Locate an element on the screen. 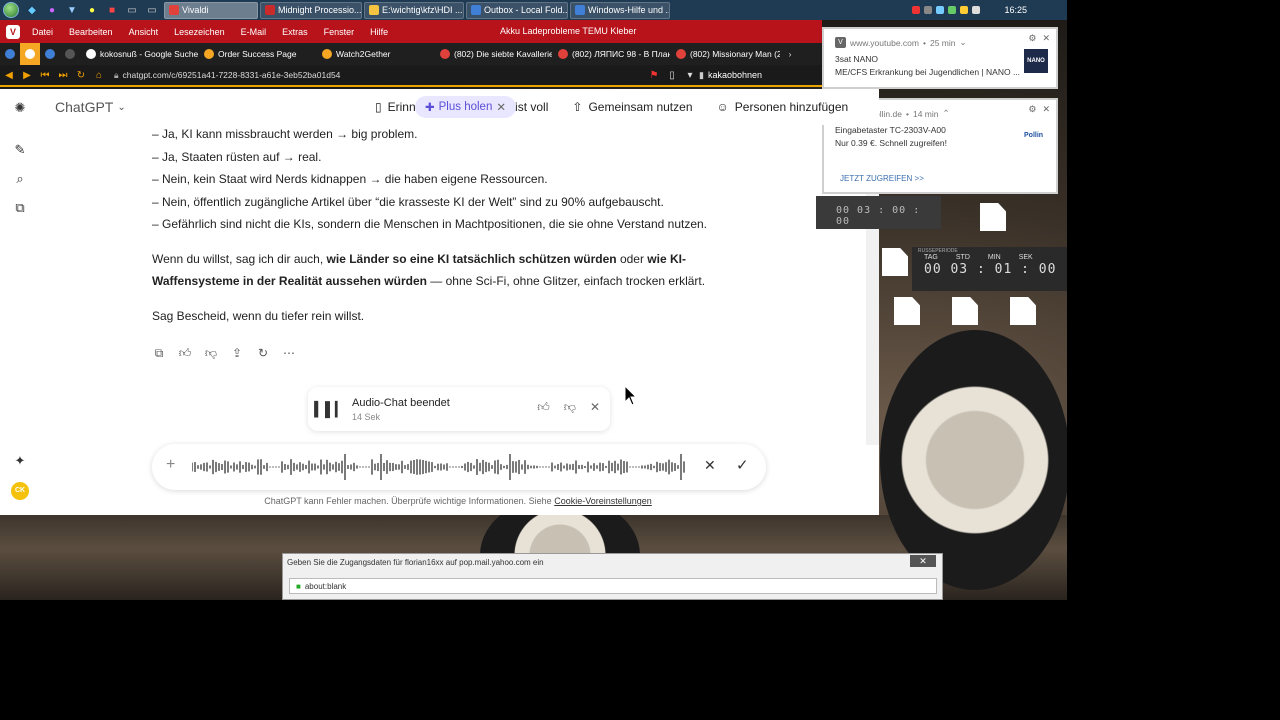 The height and width of the screenshot is (720, 1280). tab-youtube: (802) ЛЯПИС 98 - В Плане is located at coordinates (611, 54).